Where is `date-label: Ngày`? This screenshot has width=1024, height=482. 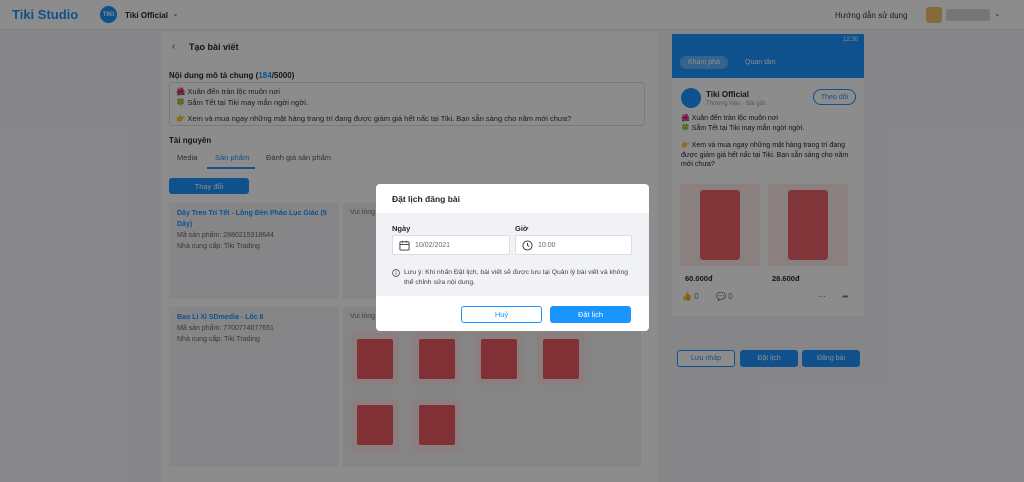
date-label: Ngày is located at coordinates (401, 228).